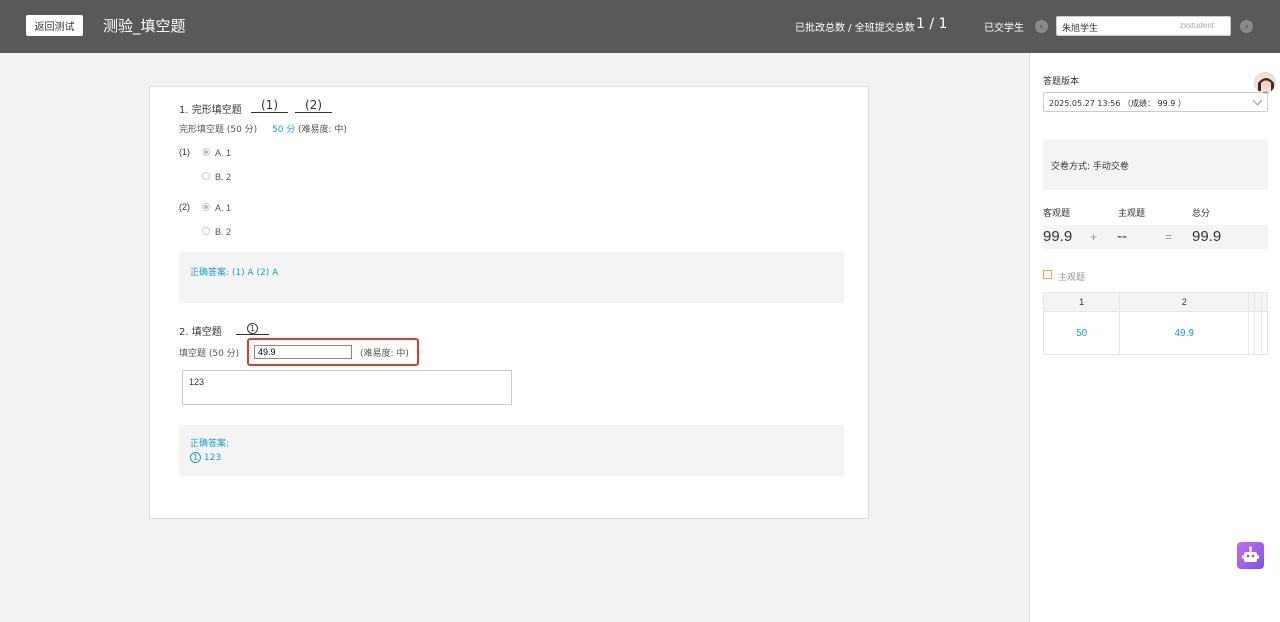 The width and height of the screenshot is (1280, 622). What do you see at coordinates (855, 28) in the screenshot?
I see `graded-total-label: 已批改总数 / 全班提交总数` at bounding box center [855, 28].